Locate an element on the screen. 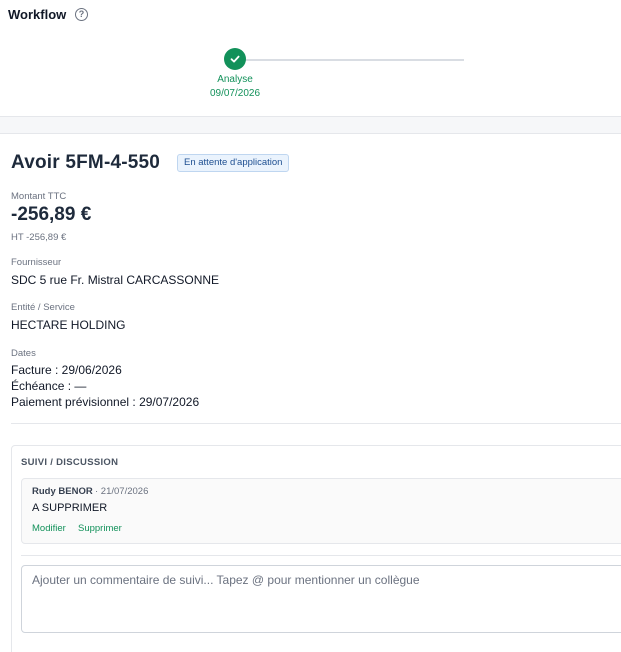  question-circle-icon: ? is located at coordinates (81, 14).